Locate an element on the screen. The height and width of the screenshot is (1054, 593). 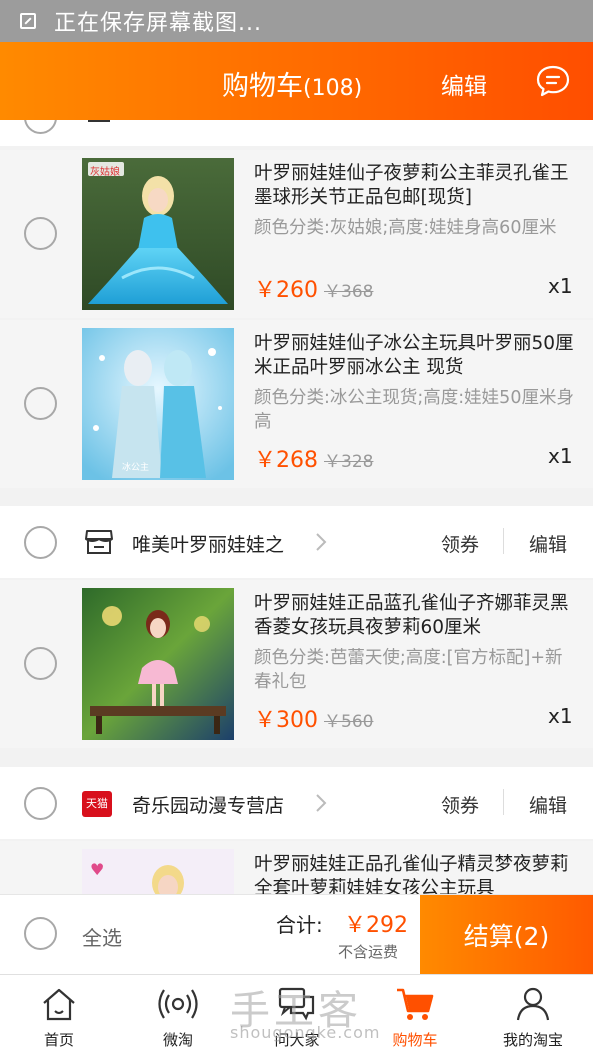
product-image: ♥ is located at coordinates (158, 871).